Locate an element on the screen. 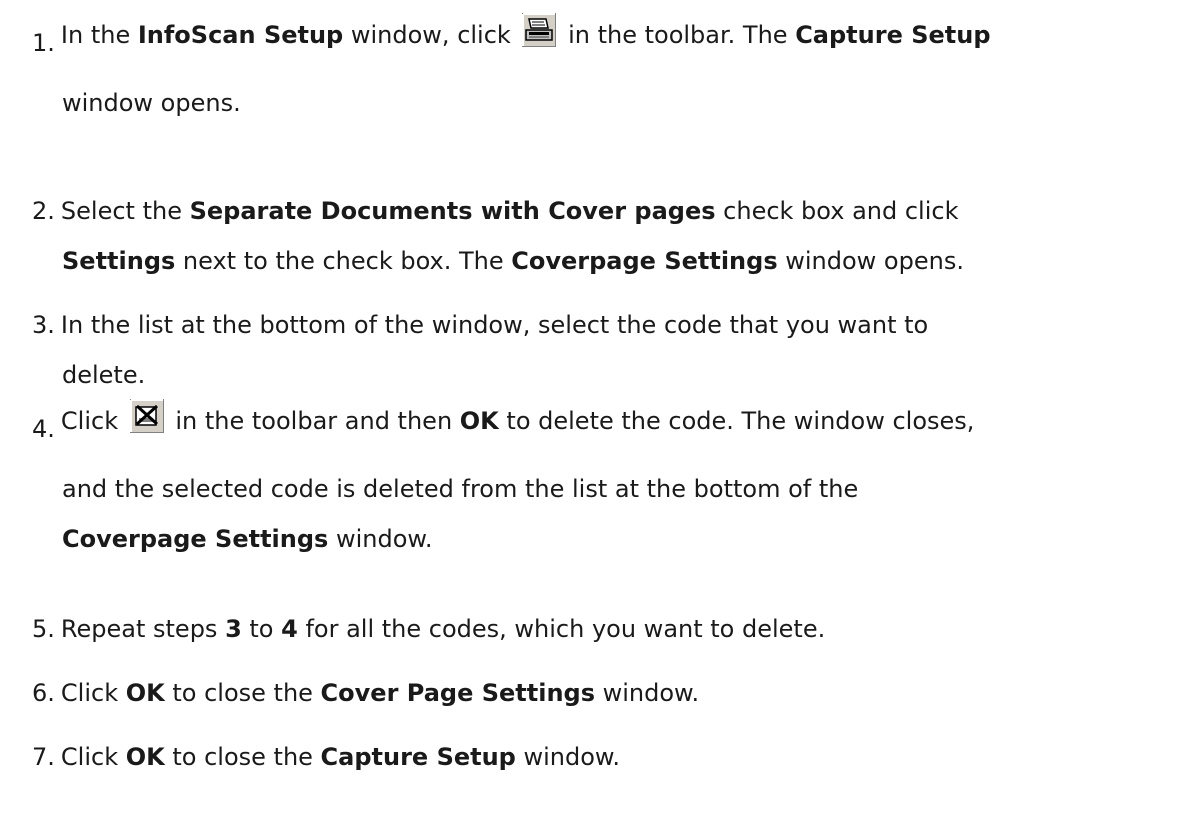  step-number: 4. is located at coordinates (43, 429).